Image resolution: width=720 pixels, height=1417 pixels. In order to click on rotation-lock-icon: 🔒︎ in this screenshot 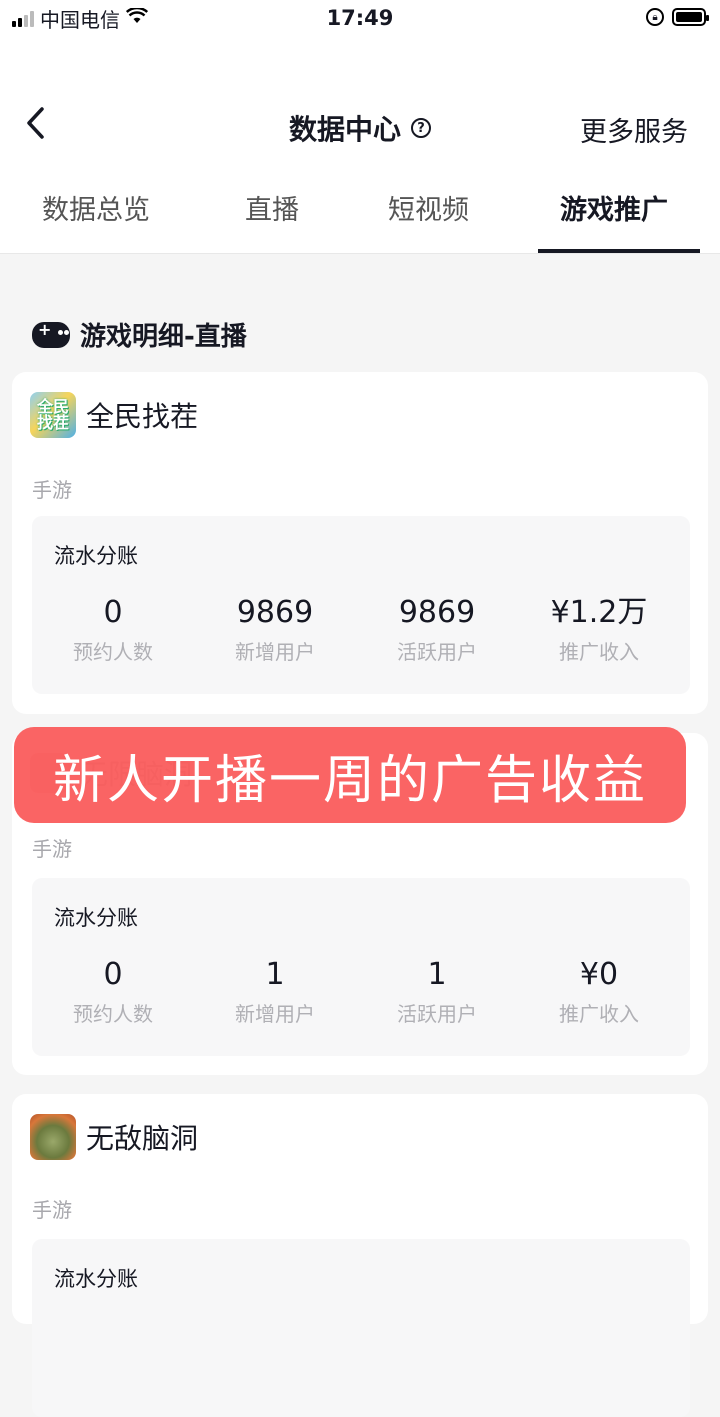, I will do `click(655, 17)`.